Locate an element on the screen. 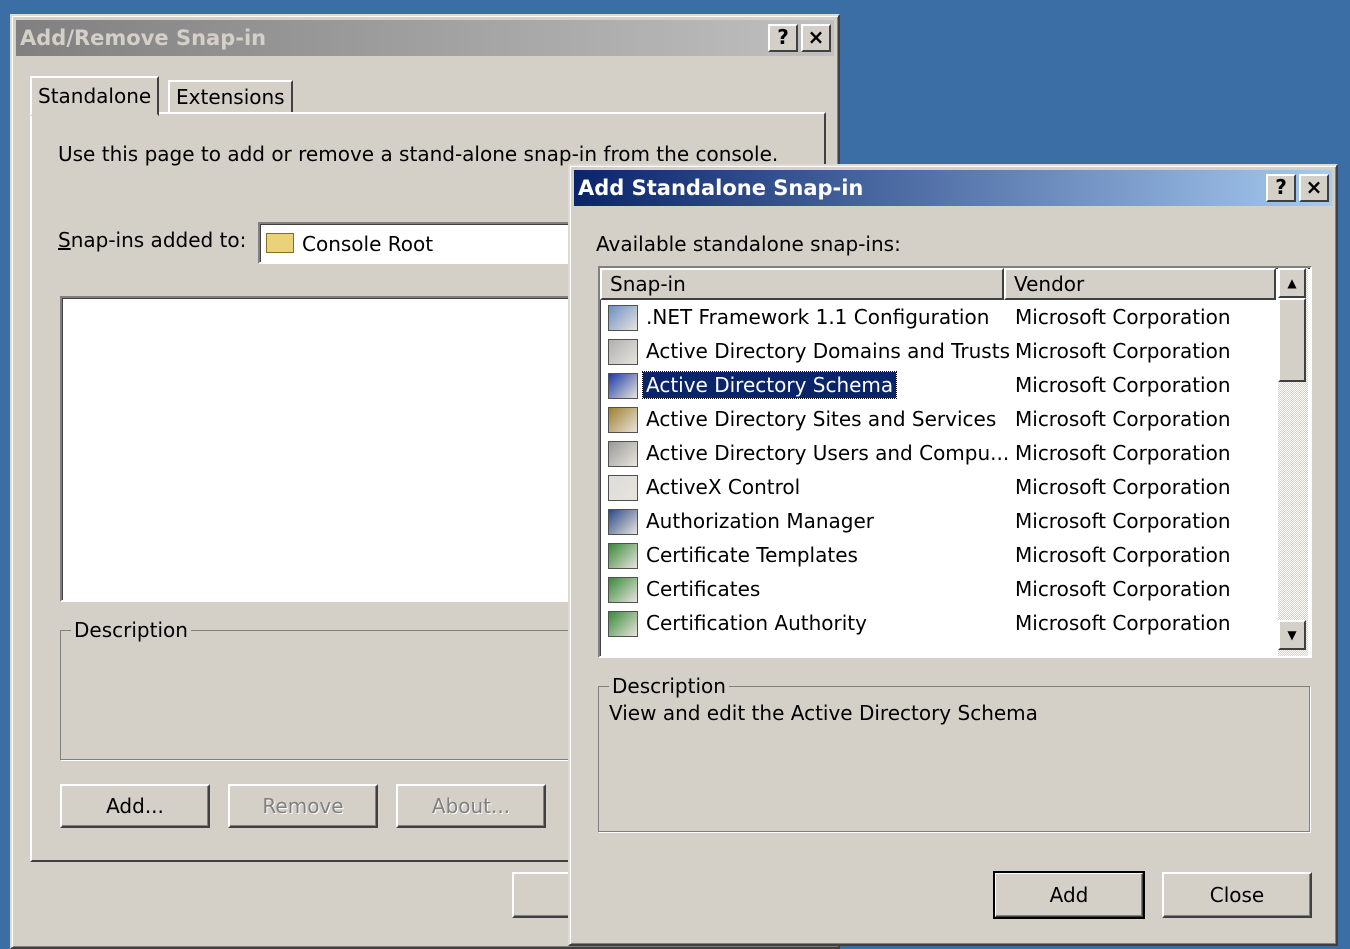  snapin-name: Certification Authority is located at coordinates (756, 623).